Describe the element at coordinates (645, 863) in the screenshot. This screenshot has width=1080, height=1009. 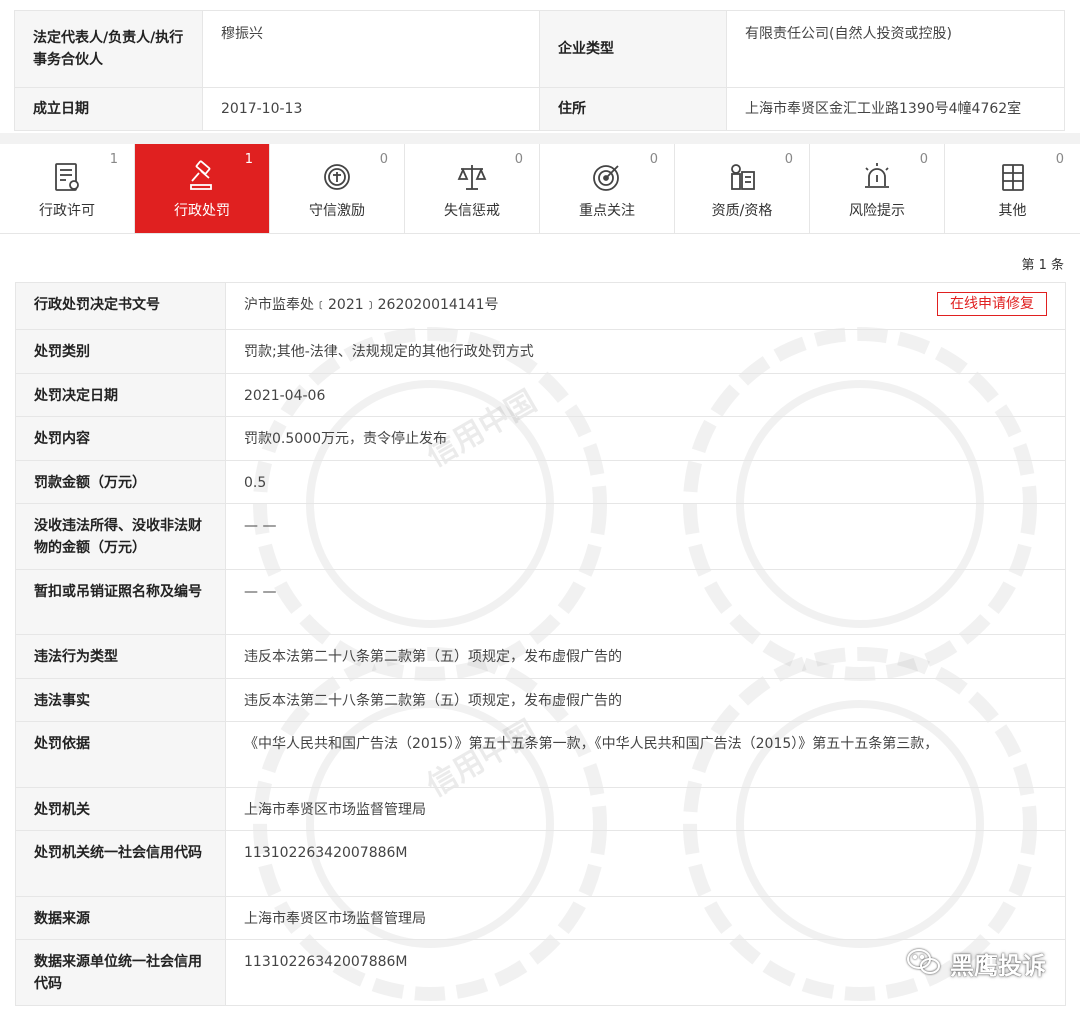
I see `row-value: 11310226342007886M` at that location.